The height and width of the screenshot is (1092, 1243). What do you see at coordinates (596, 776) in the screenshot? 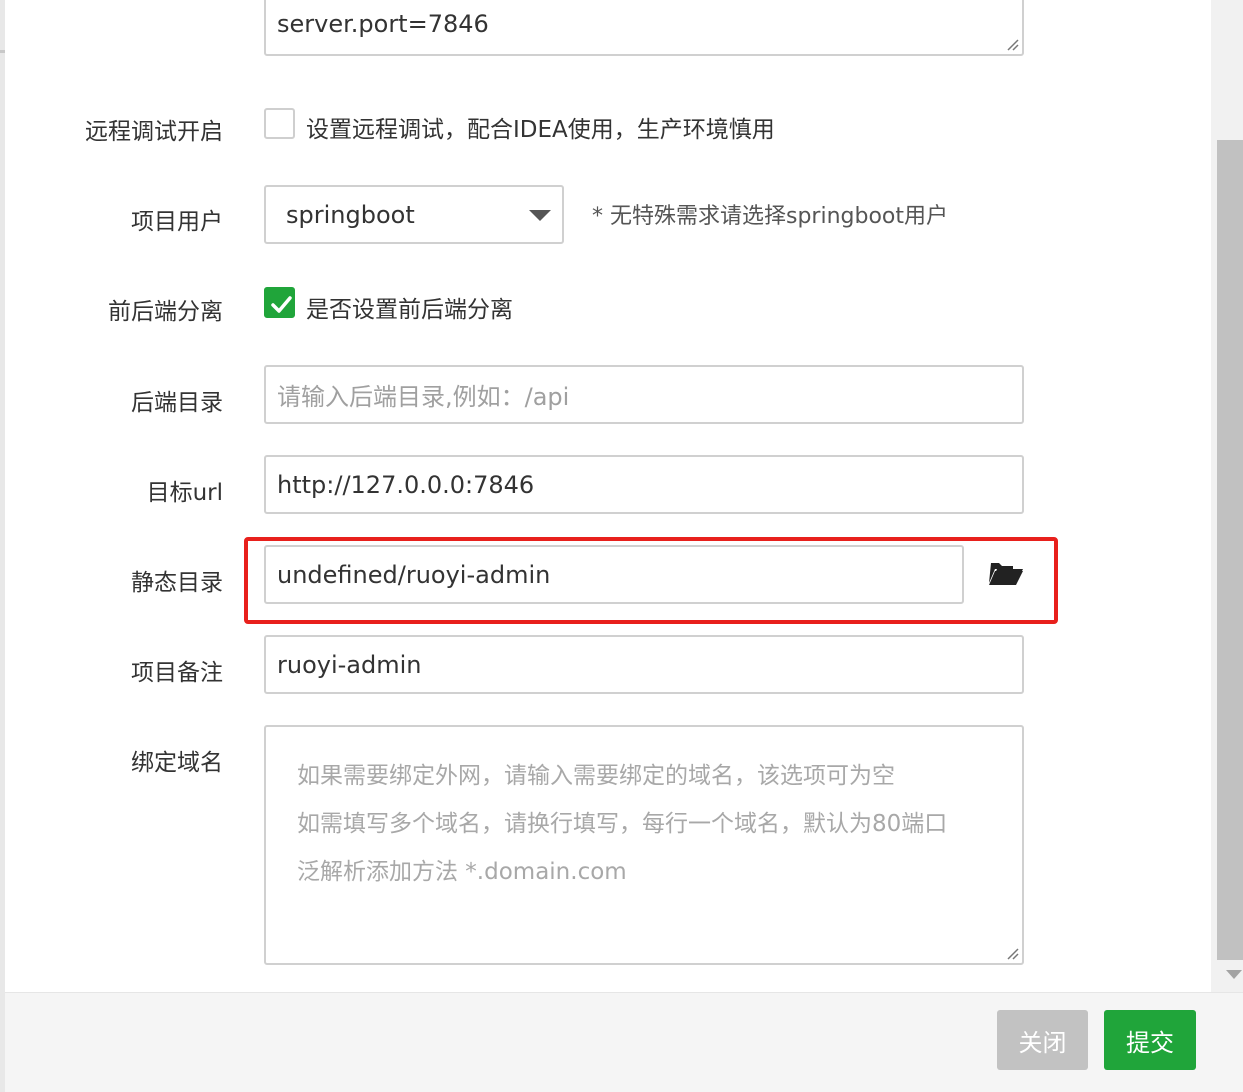
I see `bind-domain-placeholder-line: 如果需要绑定外网，请输入需要绑定的域名，该选项可为空` at bounding box center [596, 776].